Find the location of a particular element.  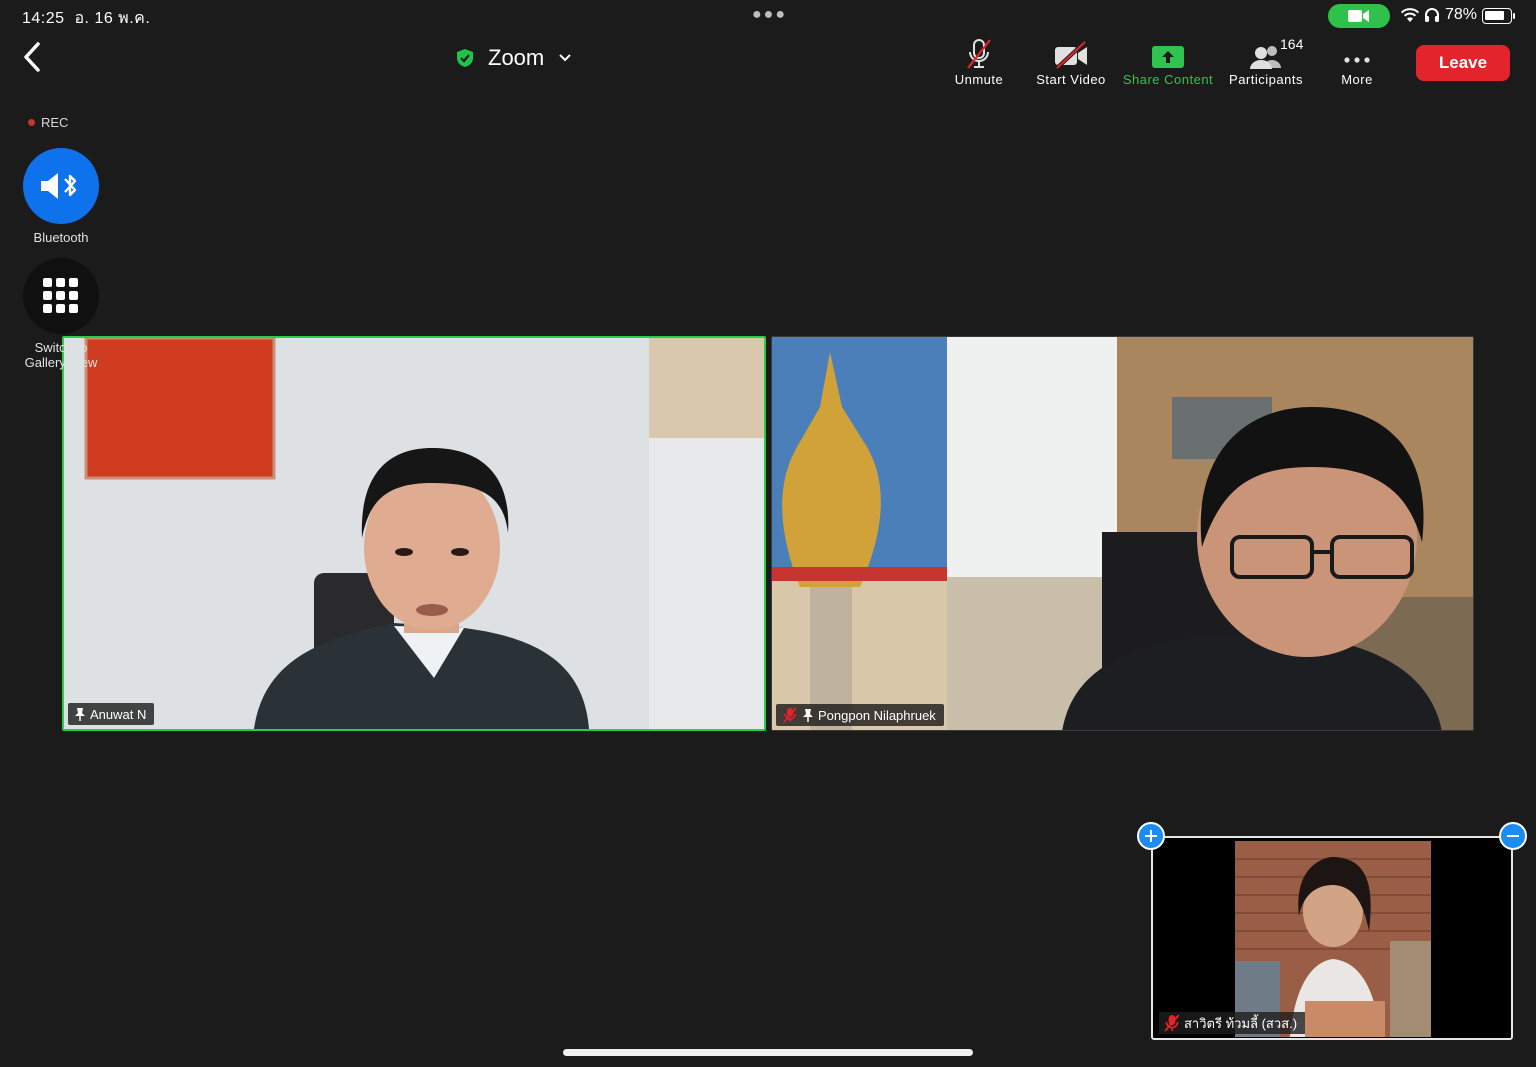

gallery-view-button is located at coordinates (61, 296).